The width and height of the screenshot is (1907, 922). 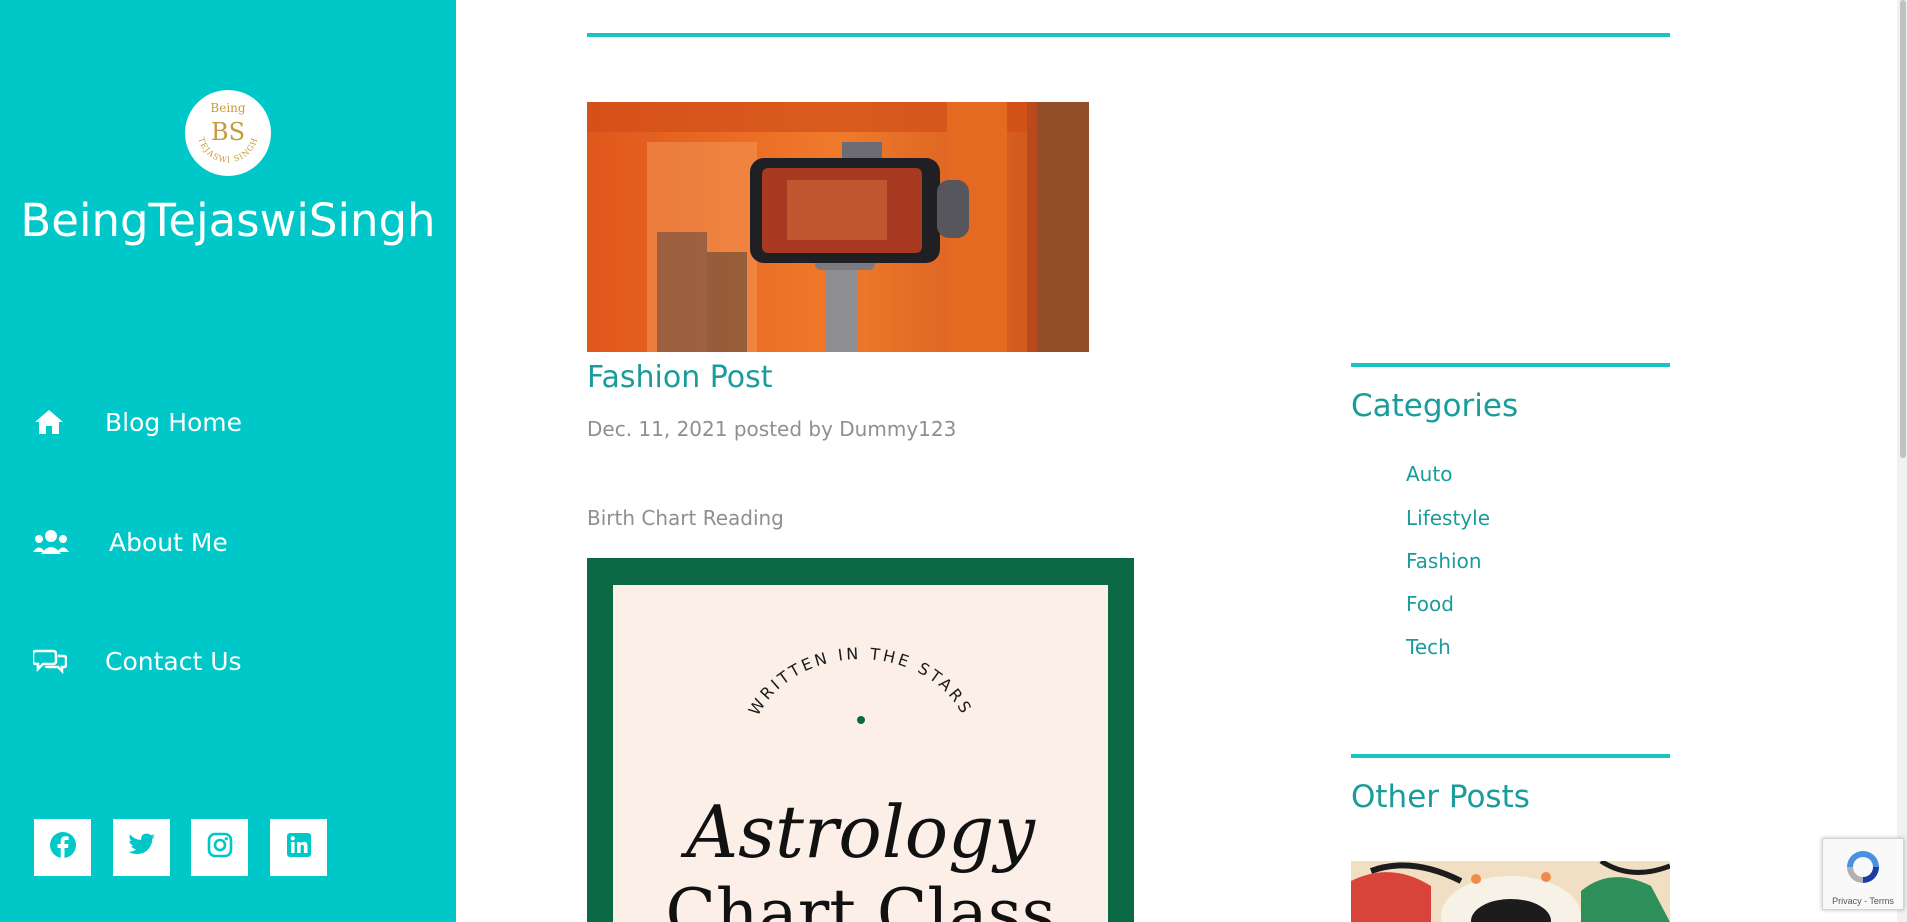 I want to click on category-lifestyle: Lifestyle, so click(x=1448, y=518).